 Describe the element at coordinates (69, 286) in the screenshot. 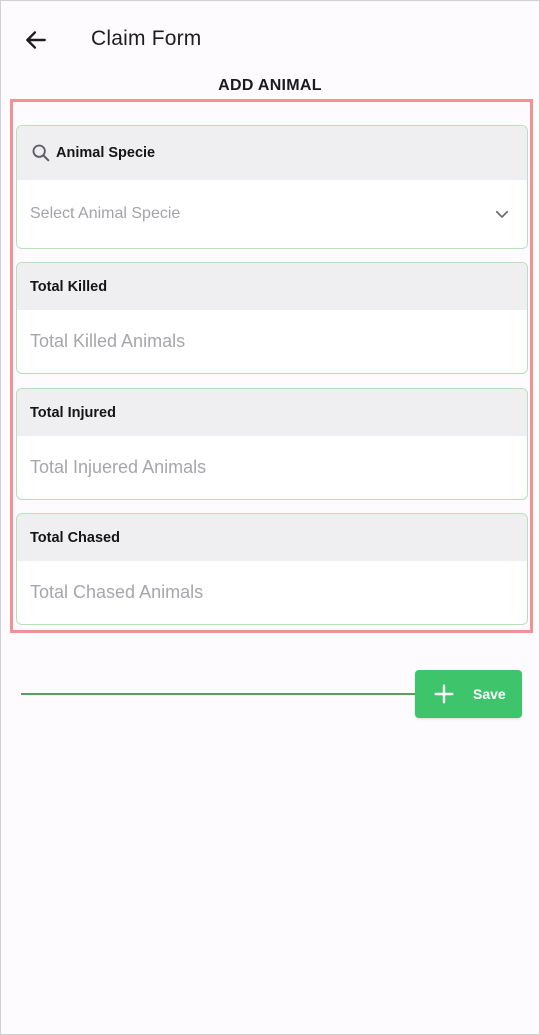

I see `total-killed-label: Total Killed` at that location.